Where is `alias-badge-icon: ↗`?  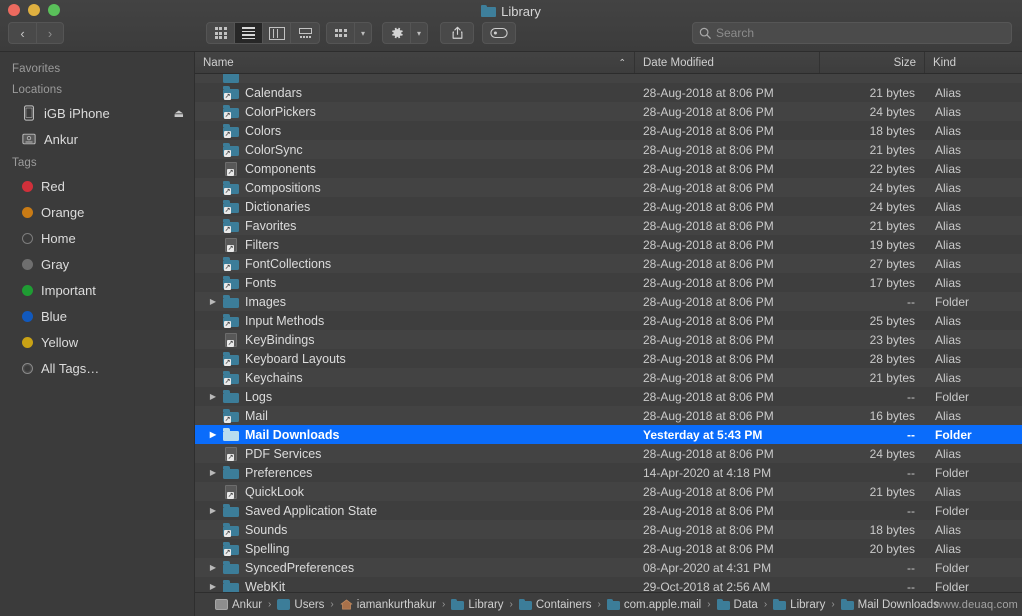 alias-badge-icon: ↗ is located at coordinates (227, 96).